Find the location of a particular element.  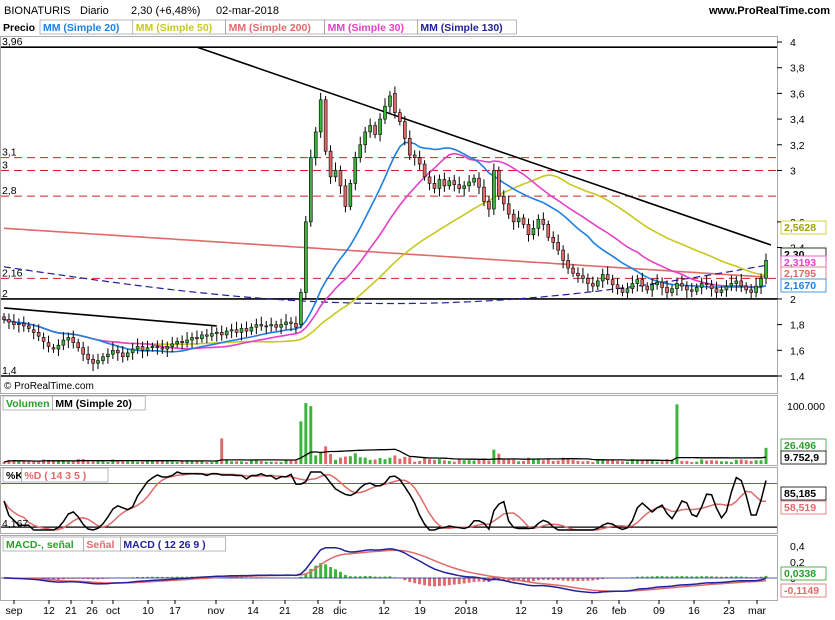

x-tick-label: 28 is located at coordinates (318, 611).